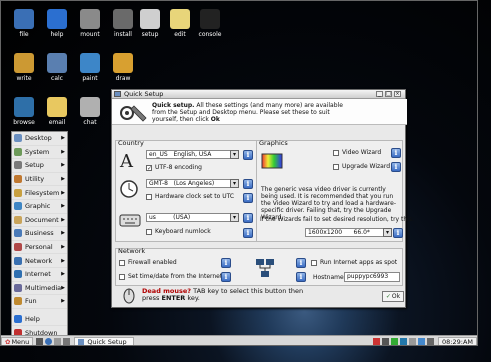 The image size is (491, 362). Describe the element at coordinates (180, 19) in the screenshot. I see `edit-icon` at that location.